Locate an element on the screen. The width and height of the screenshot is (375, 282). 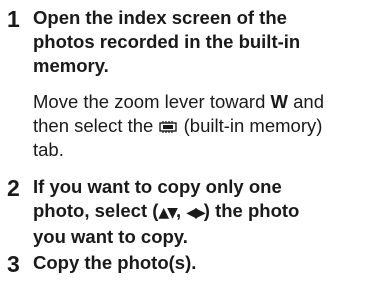
step-number: 3 is located at coordinates (13, 264).